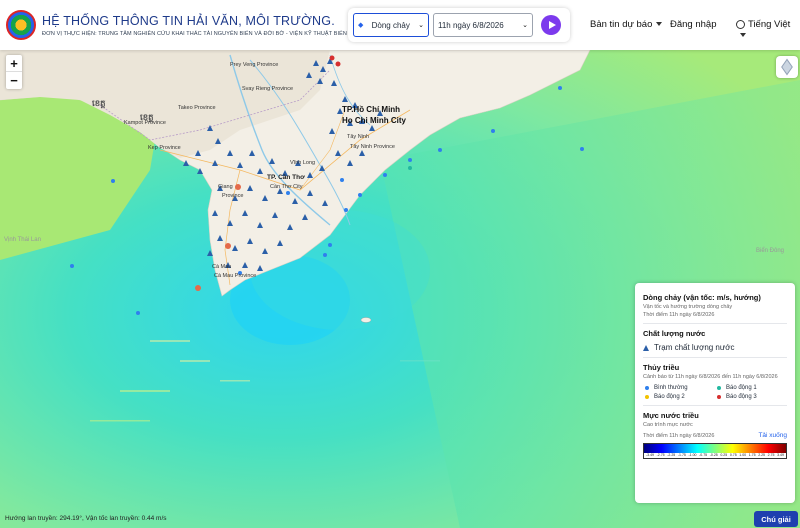 The image size is (800, 528). Describe the element at coordinates (724, 455) in the screenshot. I see `colorbar-tick: 0.25` at that location.